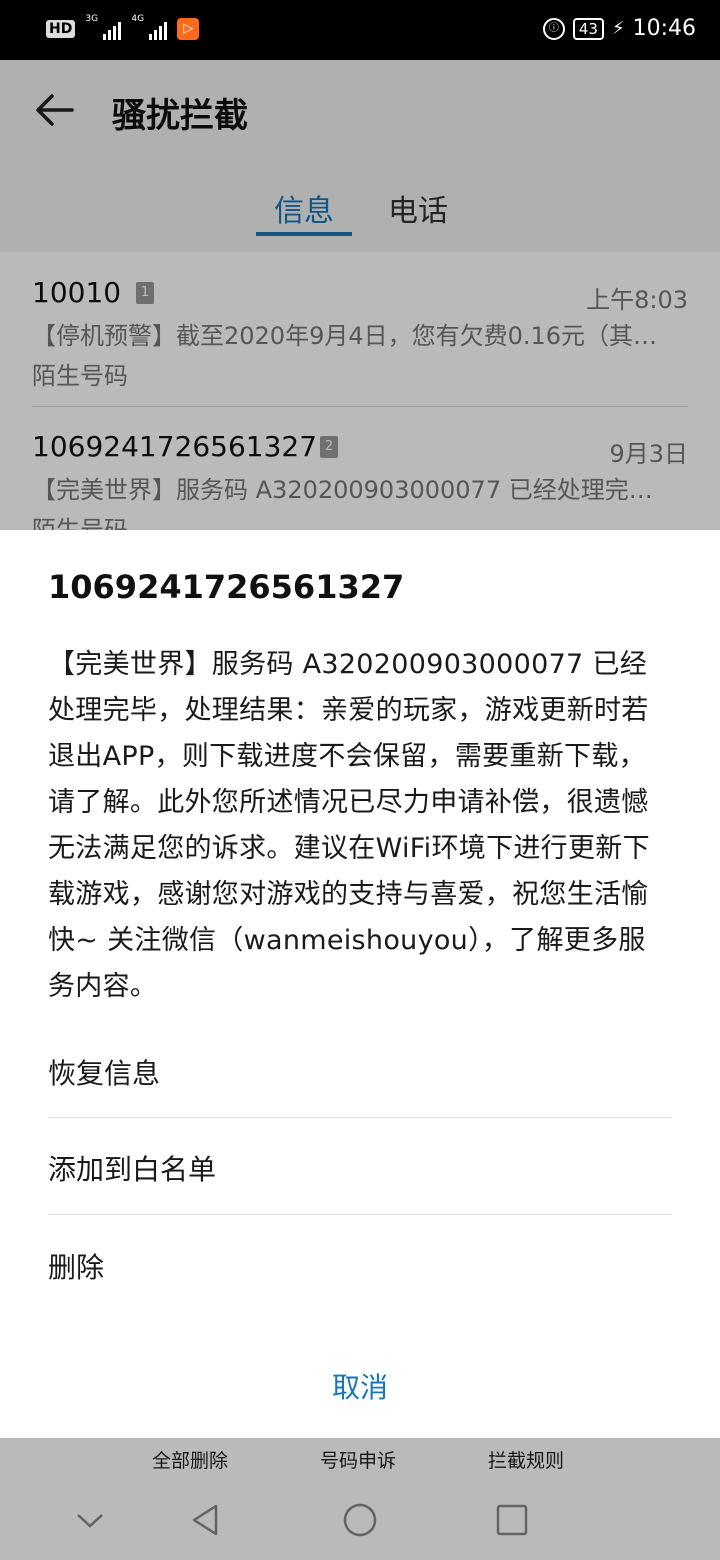  What do you see at coordinates (226, 587) in the screenshot?
I see `sheet-sender-number: 1069241726561327` at bounding box center [226, 587].